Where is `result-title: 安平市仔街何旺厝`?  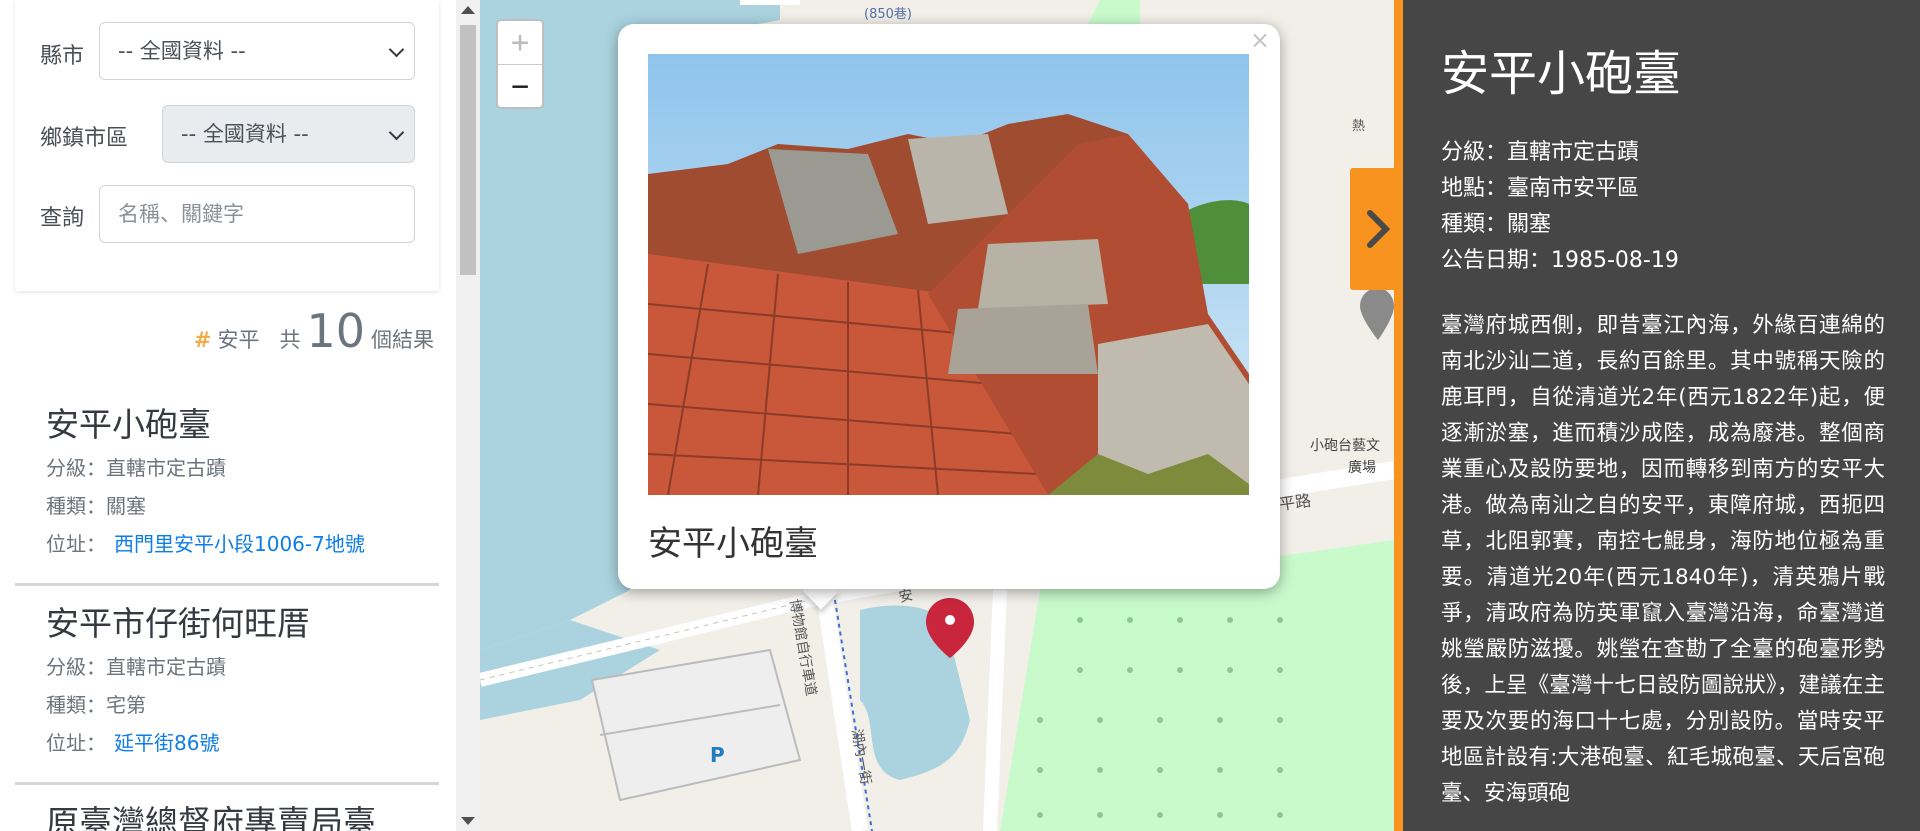 result-title: 安平市仔街何旺厝 is located at coordinates (242, 624).